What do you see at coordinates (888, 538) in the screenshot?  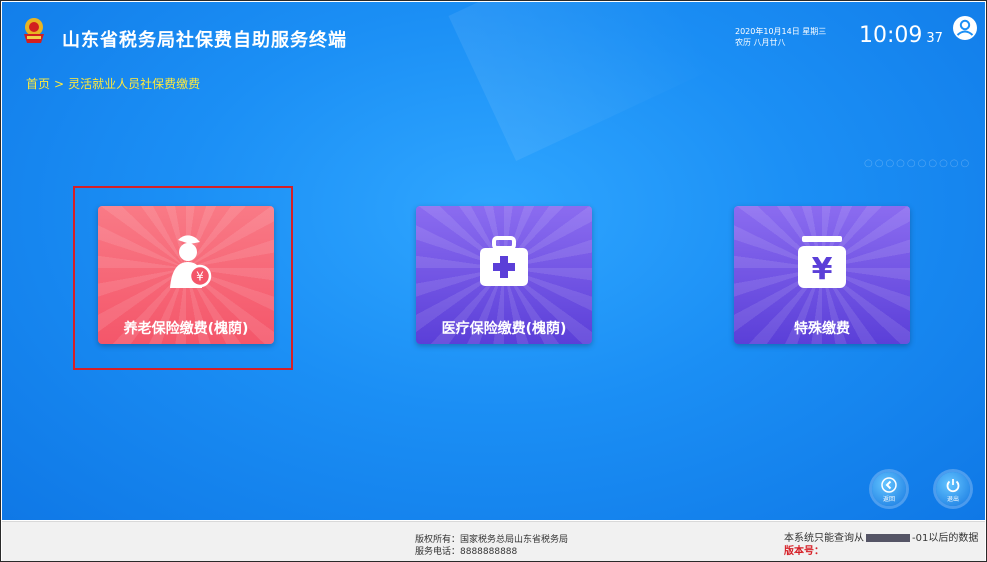 I see `redacted-date` at bounding box center [888, 538].